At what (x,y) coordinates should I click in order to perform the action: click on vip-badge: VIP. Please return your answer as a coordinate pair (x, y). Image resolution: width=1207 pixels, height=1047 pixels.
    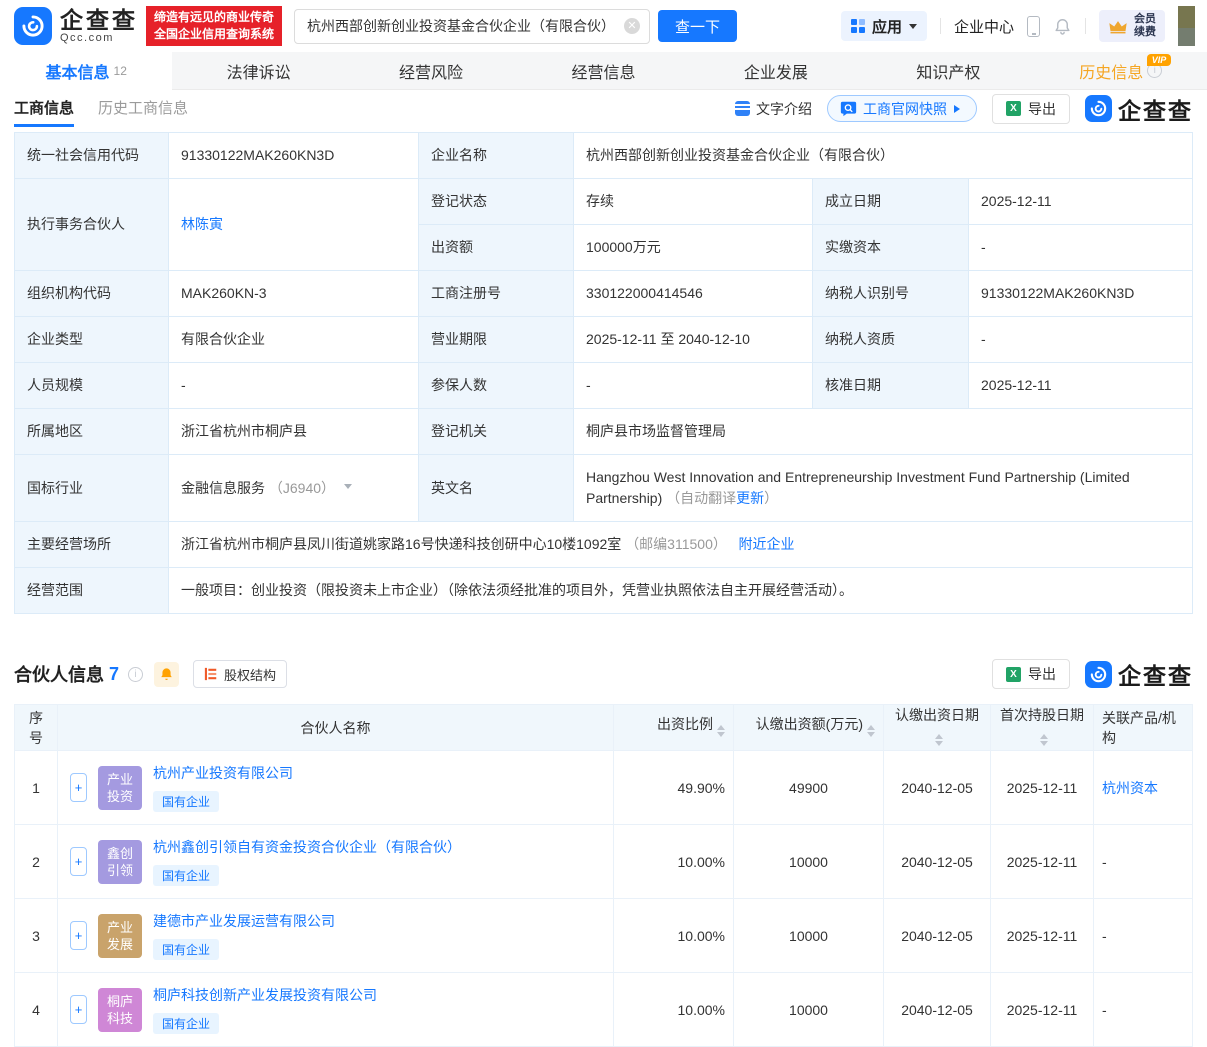
    Looking at the image, I should click on (1159, 60).